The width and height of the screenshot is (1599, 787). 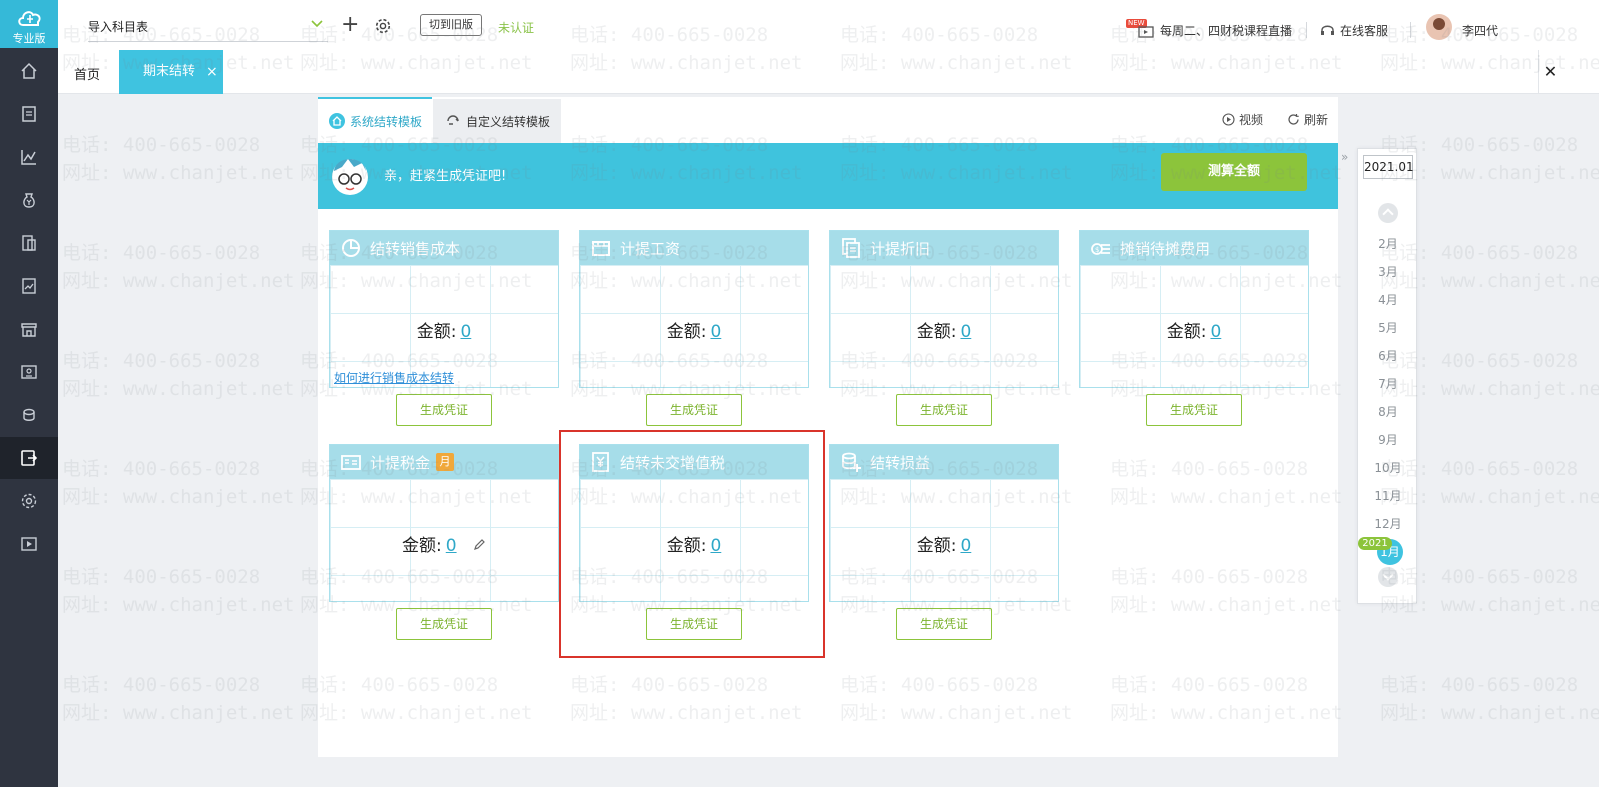 What do you see at coordinates (1388, 213) in the screenshot?
I see `scroll-up-icon` at bounding box center [1388, 213].